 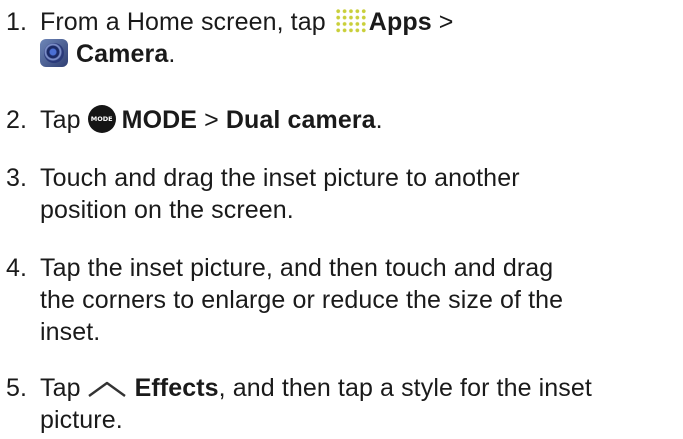 What do you see at coordinates (107, 387) in the screenshot?
I see `chevron-up-icon` at bounding box center [107, 387].